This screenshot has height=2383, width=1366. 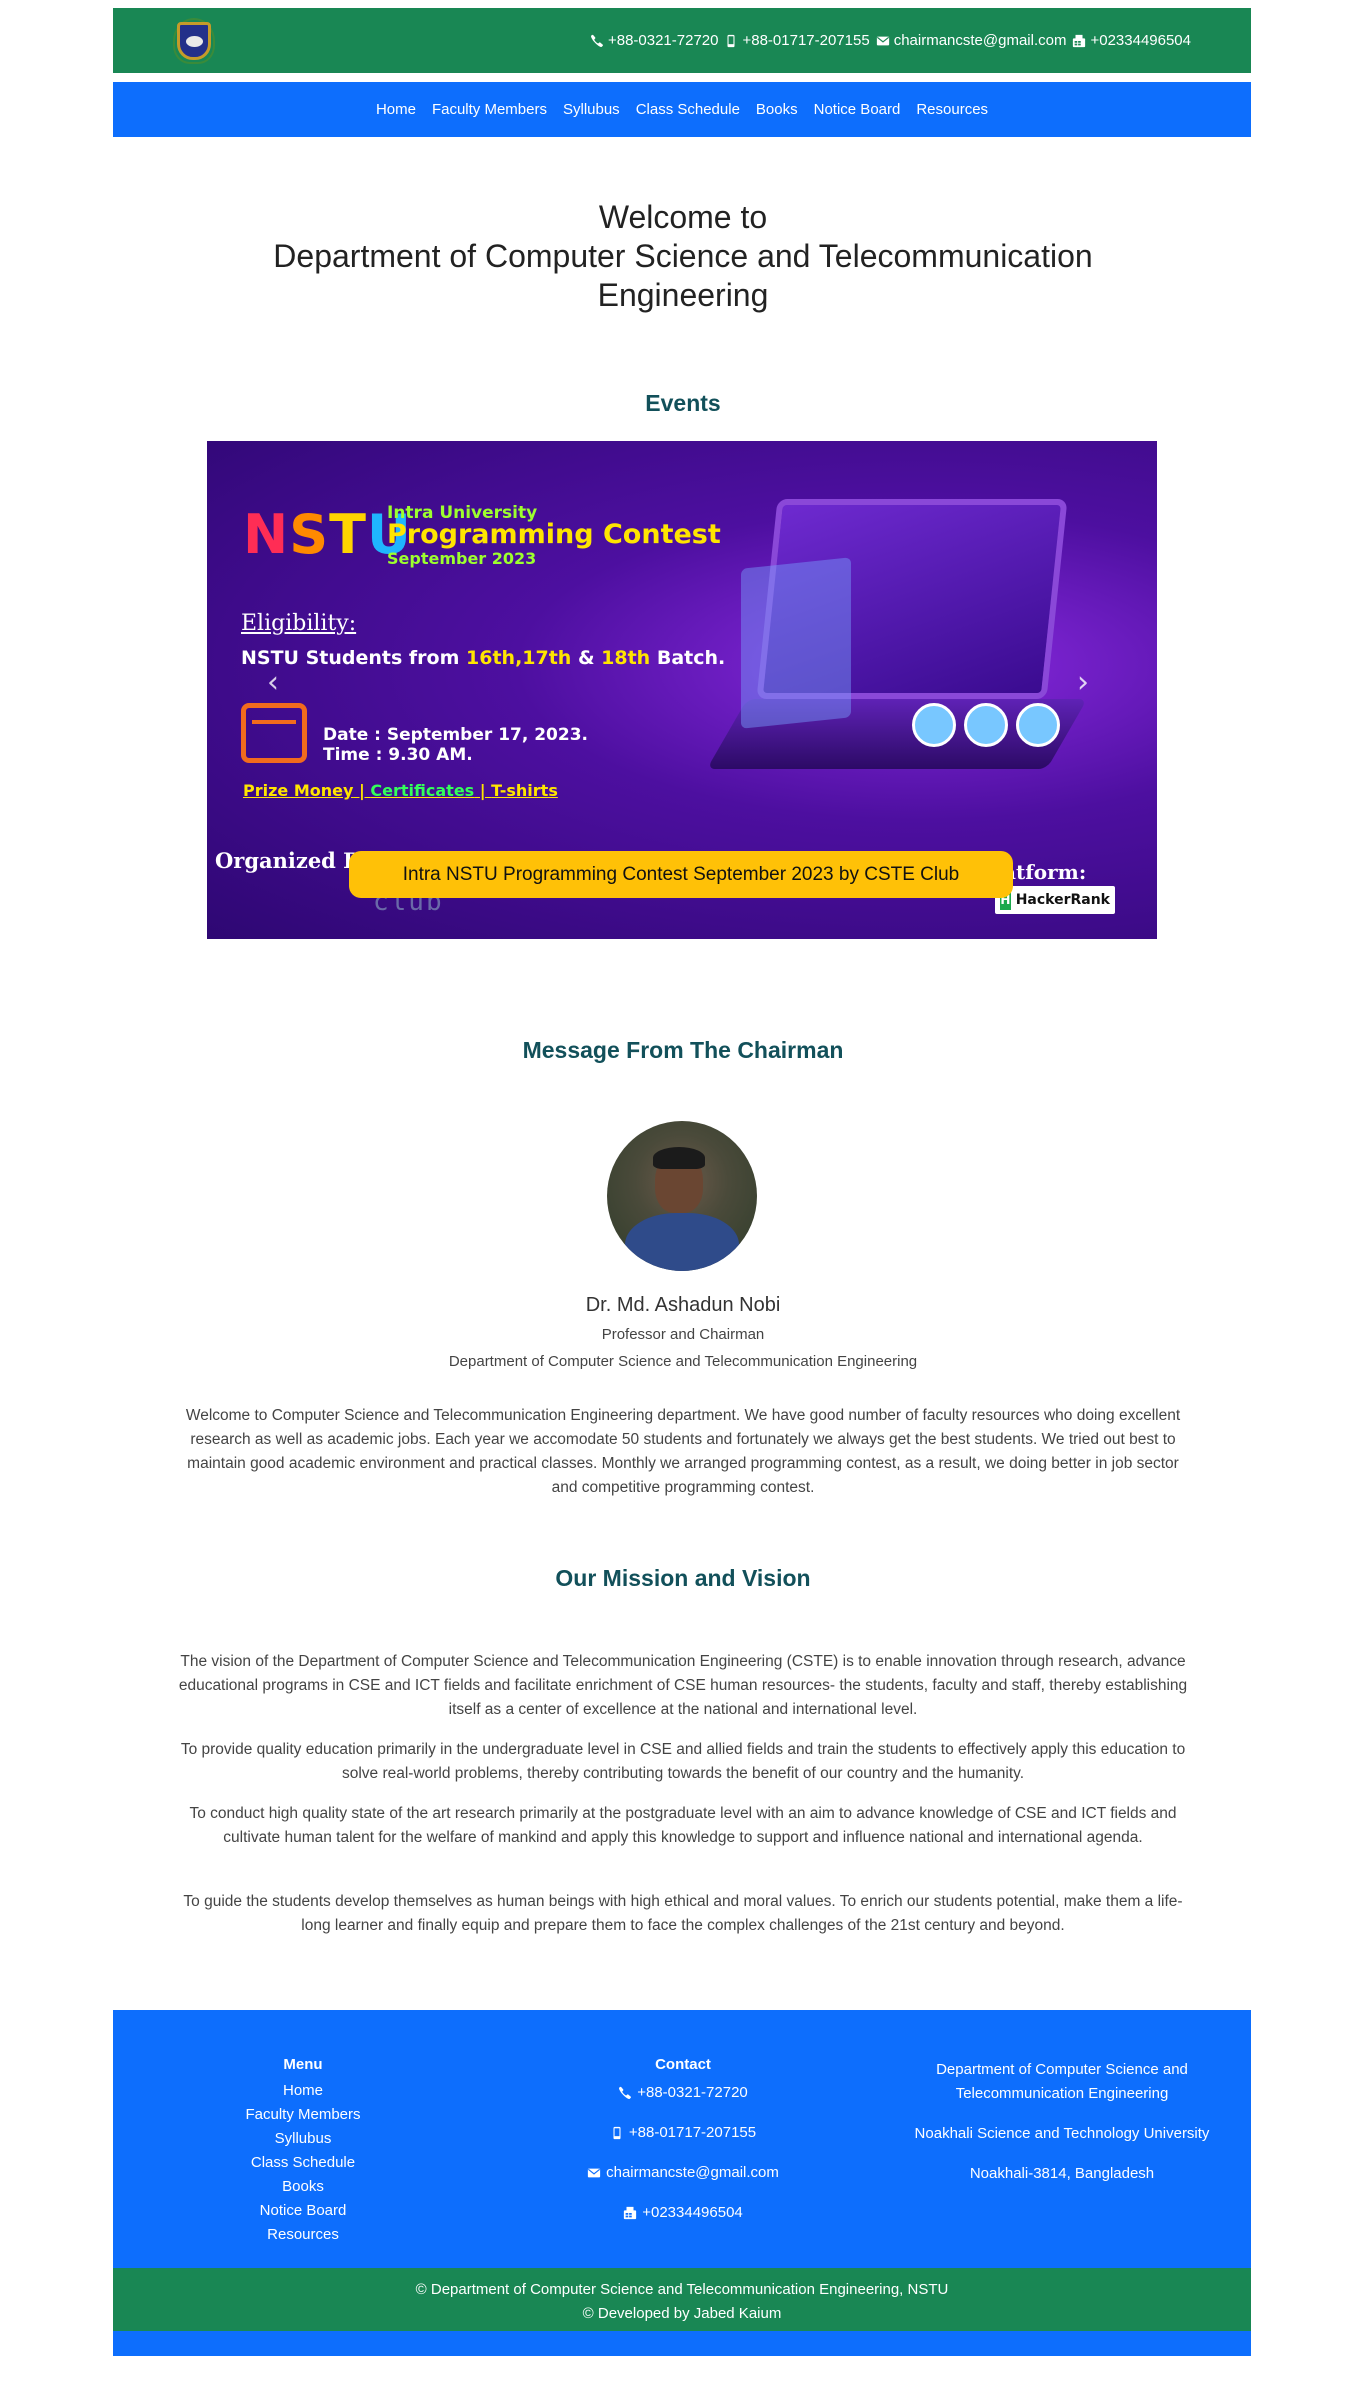 What do you see at coordinates (683, 2093) in the screenshot?
I see `footer-phone: +88-0321-72720` at bounding box center [683, 2093].